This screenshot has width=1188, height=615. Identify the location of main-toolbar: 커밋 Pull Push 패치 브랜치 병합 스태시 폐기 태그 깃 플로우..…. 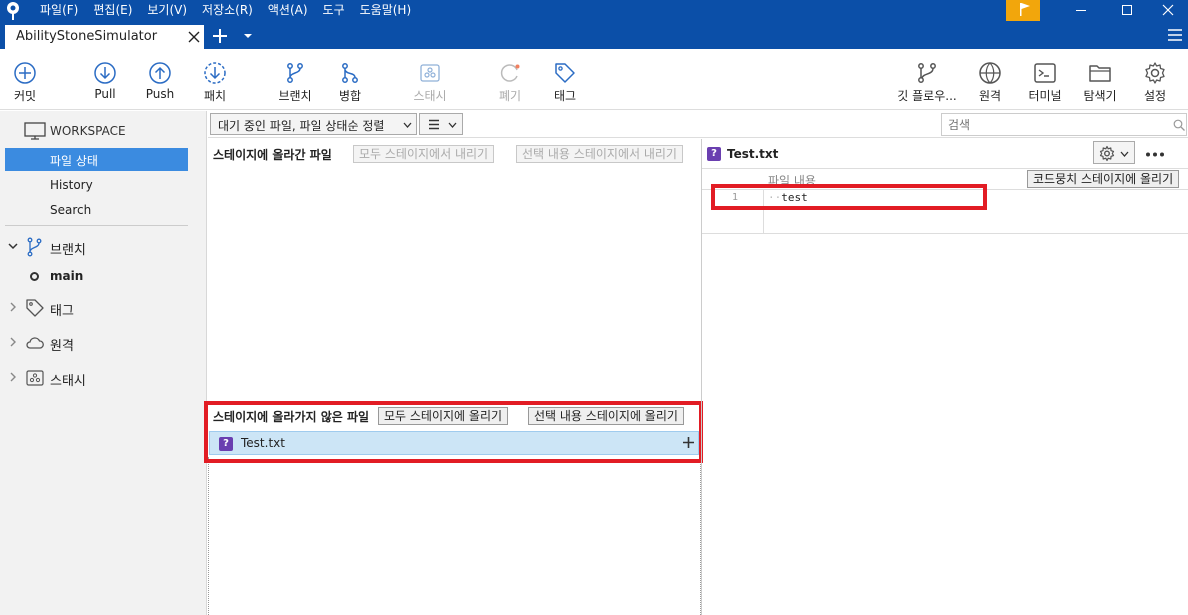
(594, 79).